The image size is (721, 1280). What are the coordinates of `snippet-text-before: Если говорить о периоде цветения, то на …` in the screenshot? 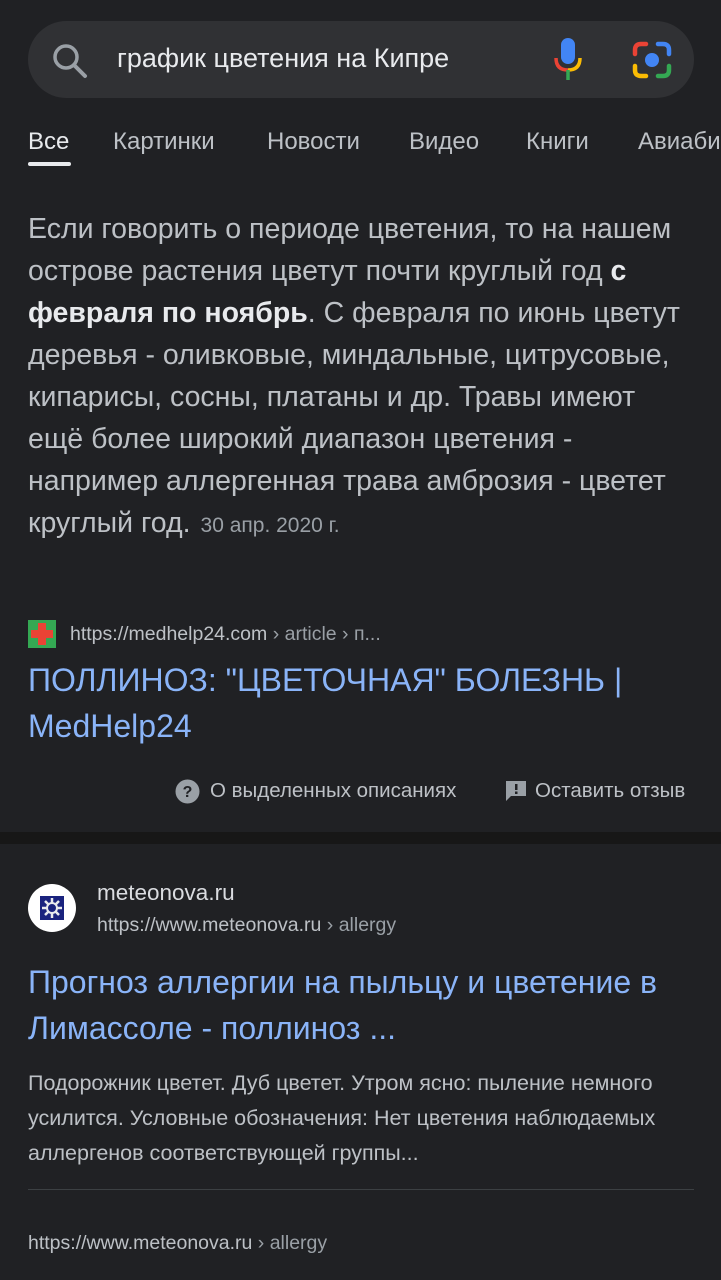 It's located at (350, 250).